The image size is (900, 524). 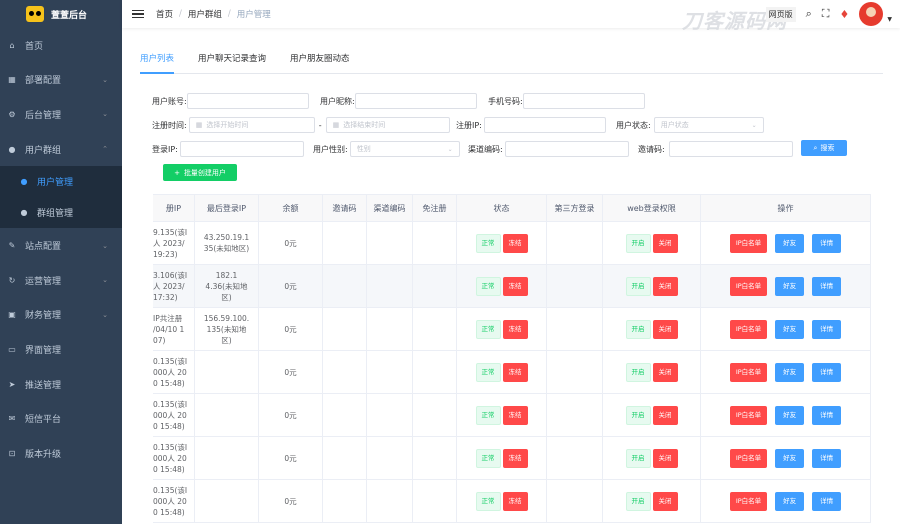 I want to click on sidebar-item: ⌂ 首页, so click(x=61, y=45).